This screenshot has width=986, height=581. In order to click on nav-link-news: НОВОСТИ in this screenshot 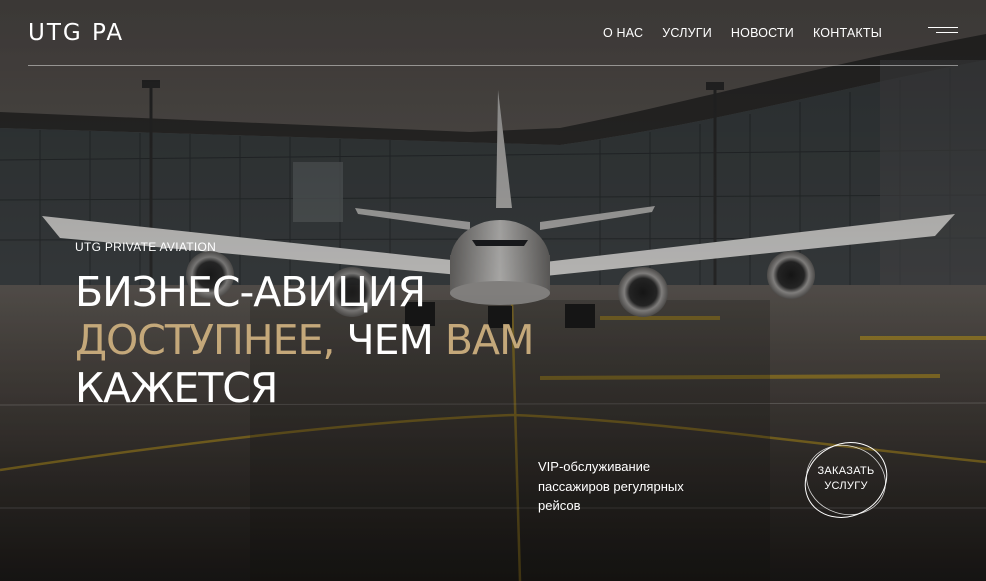, I will do `click(762, 33)`.